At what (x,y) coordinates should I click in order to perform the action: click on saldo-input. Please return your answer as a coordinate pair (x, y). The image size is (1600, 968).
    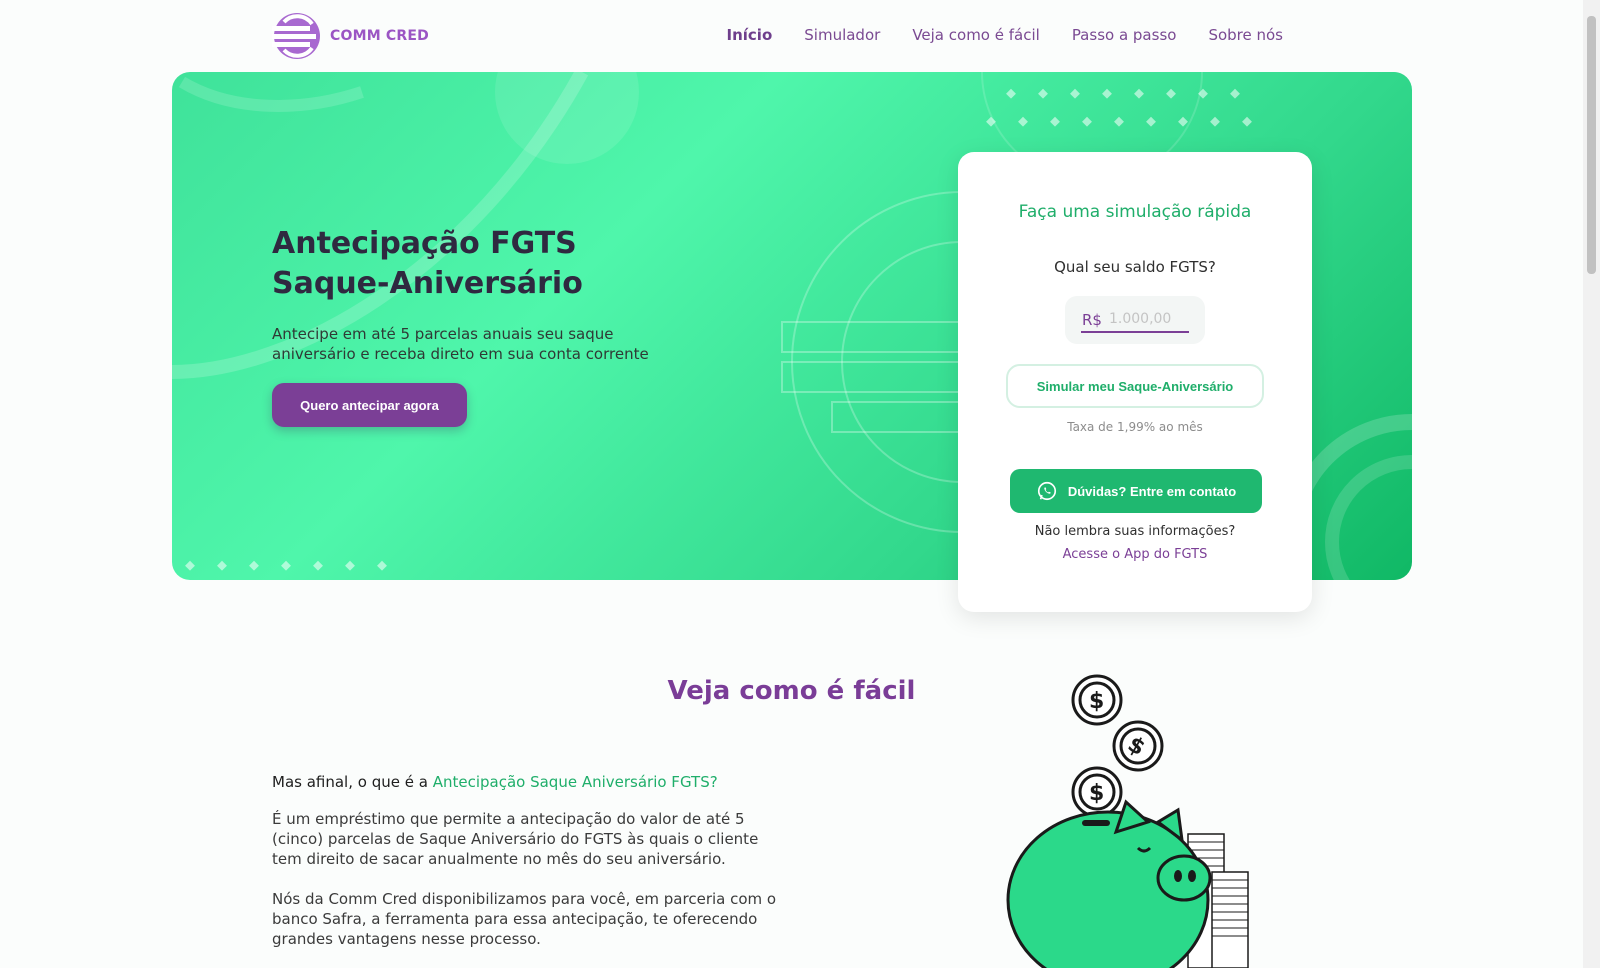
    Looking at the image, I should click on (1147, 319).